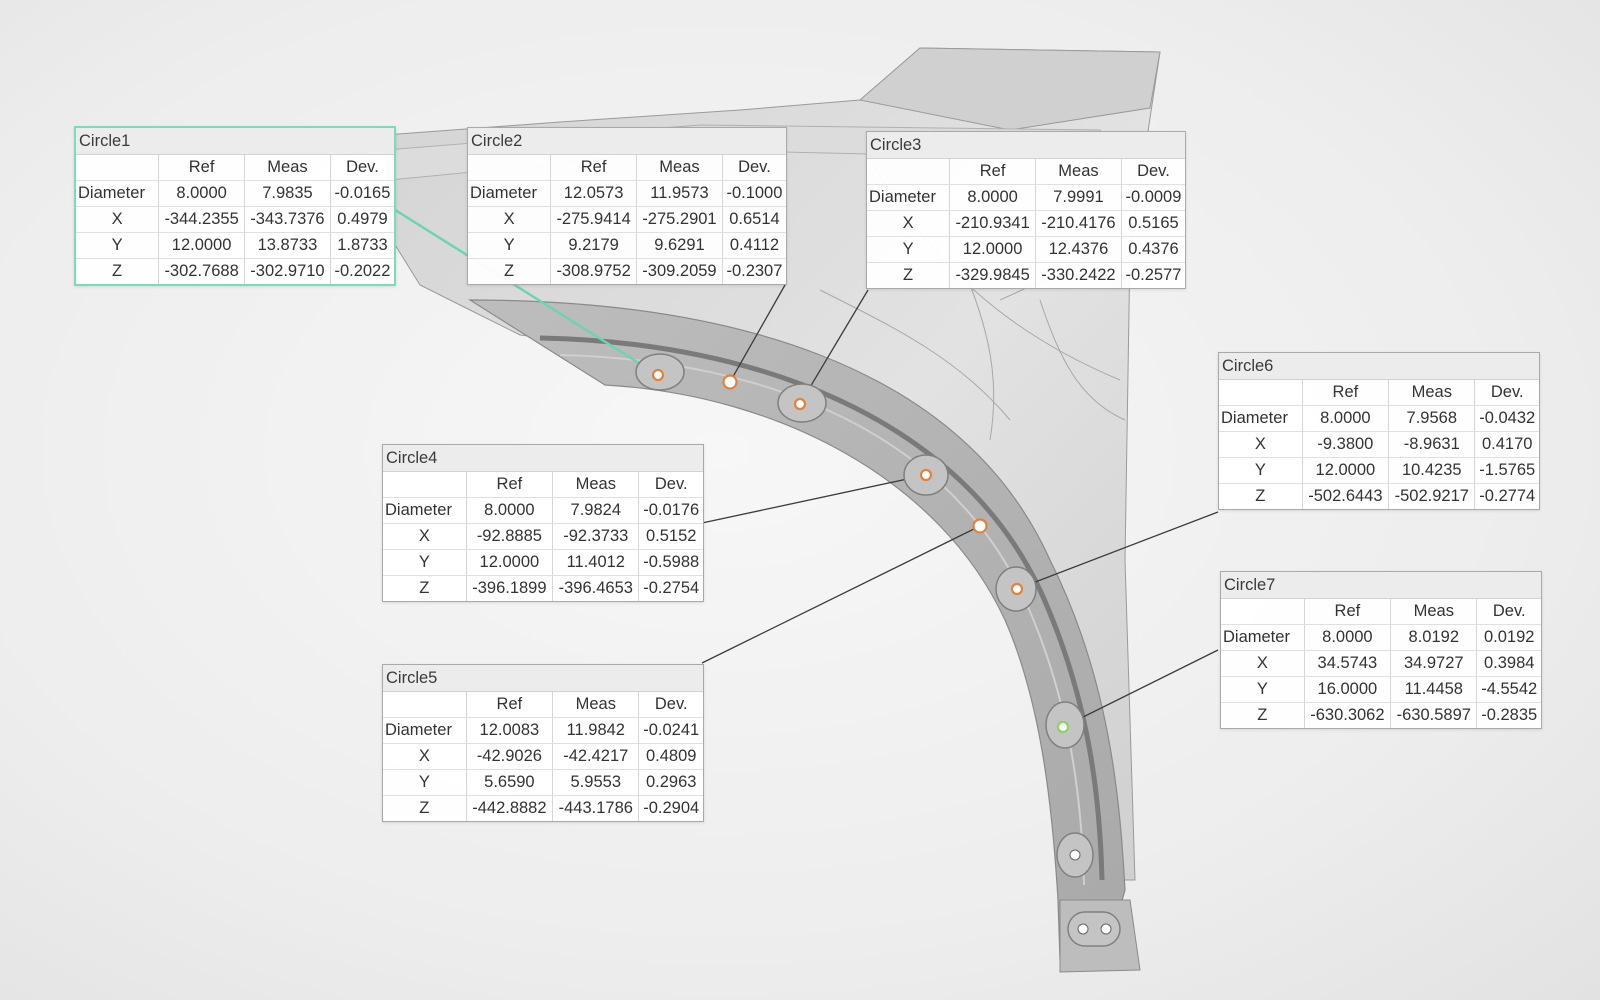 This screenshot has width=1600, height=1000. What do you see at coordinates (670, 756) in the screenshot?
I see `dev-value: 0.4809` at bounding box center [670, 756].